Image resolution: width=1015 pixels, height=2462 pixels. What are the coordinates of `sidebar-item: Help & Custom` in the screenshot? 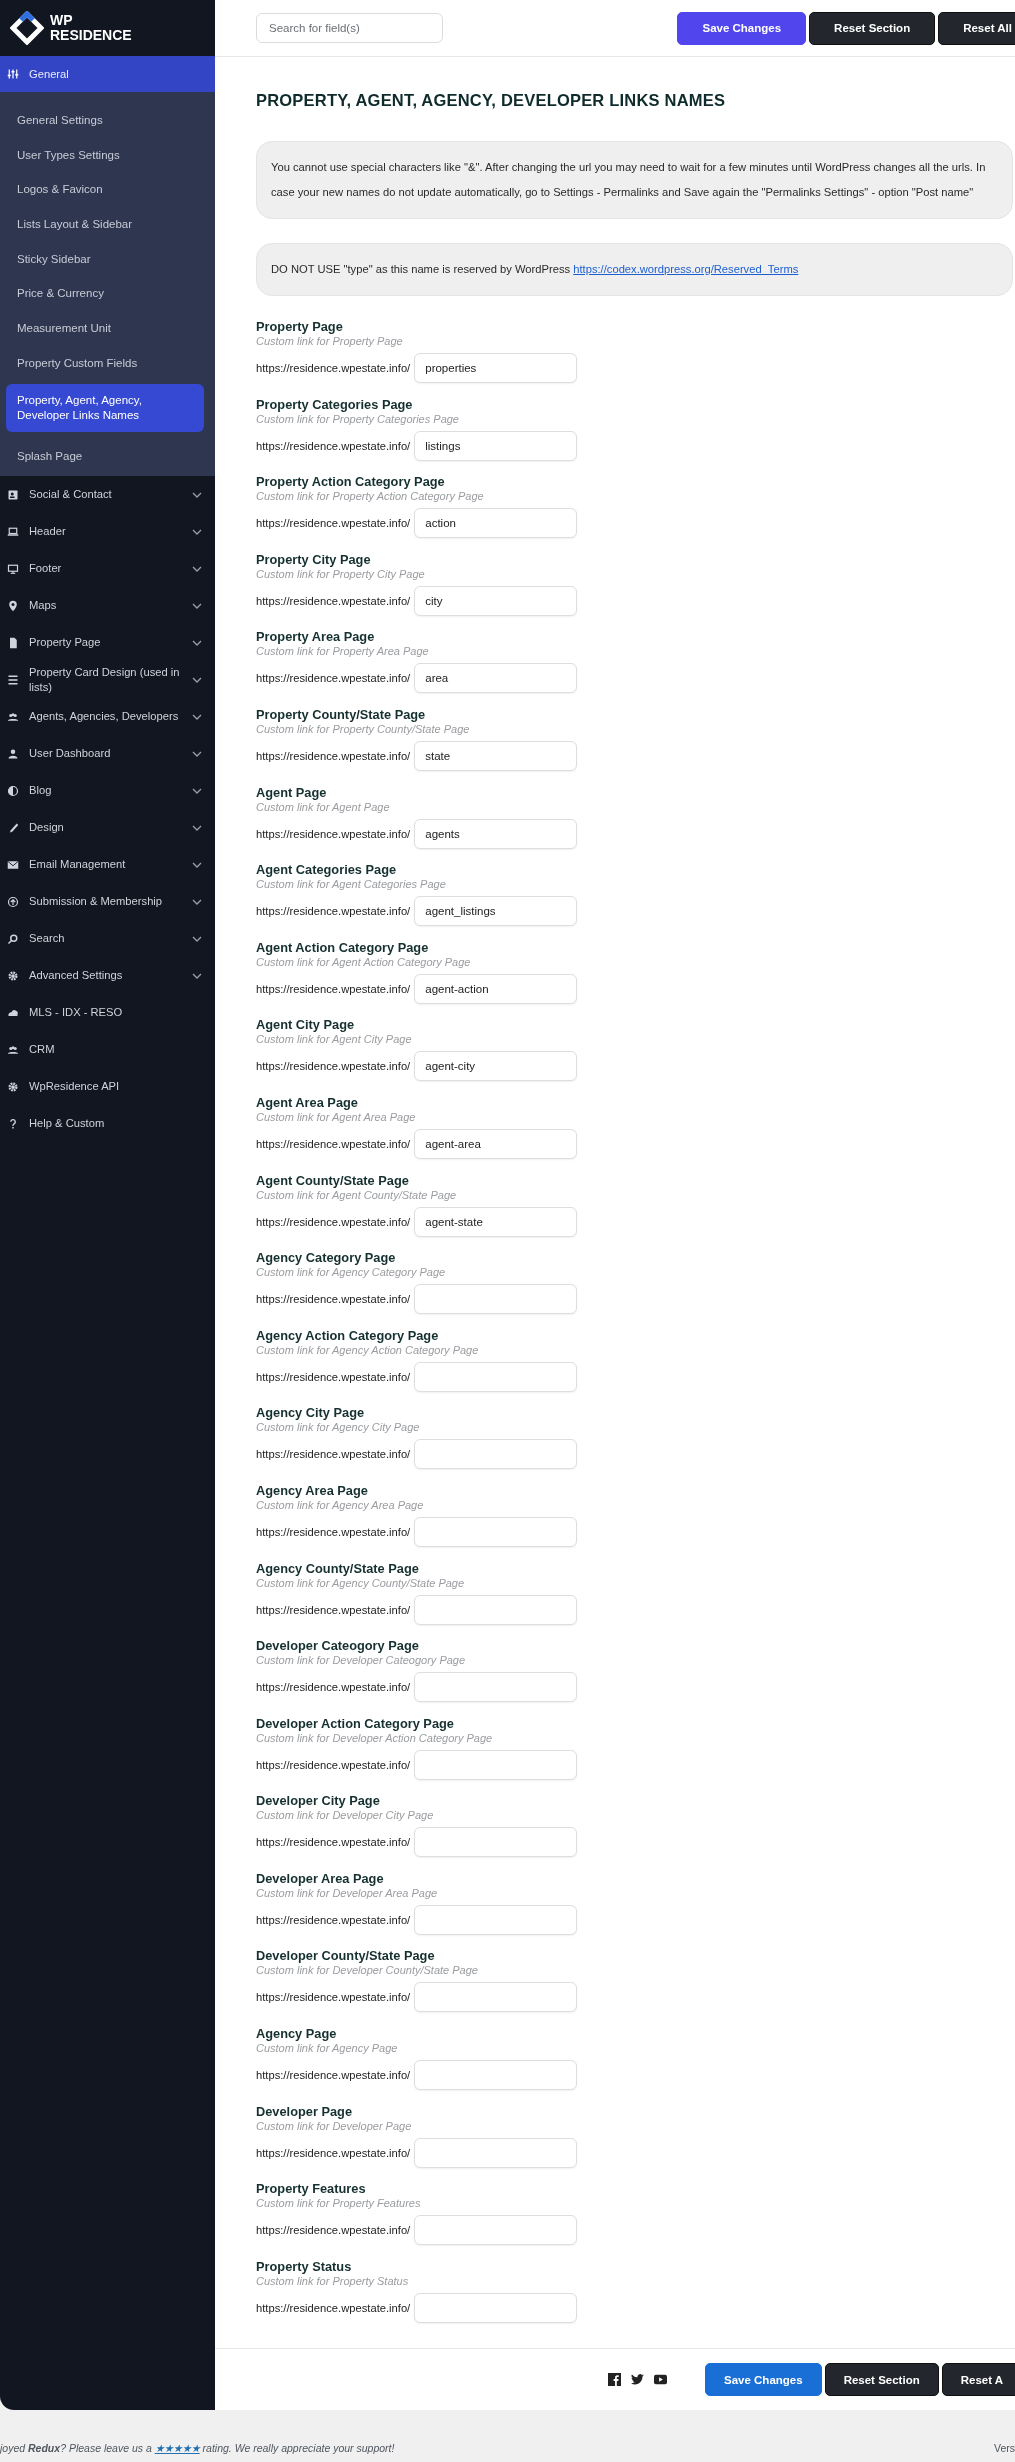 It's located at (107, 1124).